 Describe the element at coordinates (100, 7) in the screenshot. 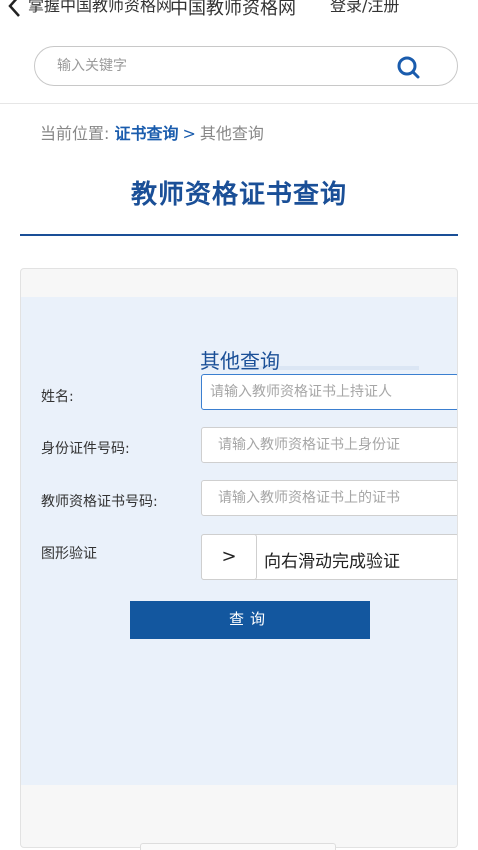

I see `header-left-text: 掌握中国教师资格网` at that location.